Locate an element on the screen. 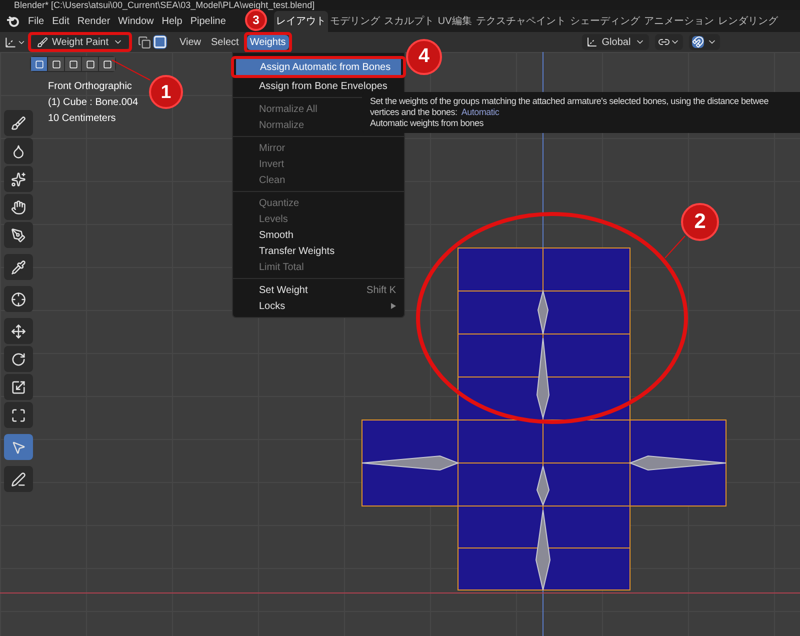 The height and width of the screenshot is (636, 800). editor-type-button is located at coordinates (15, 42).